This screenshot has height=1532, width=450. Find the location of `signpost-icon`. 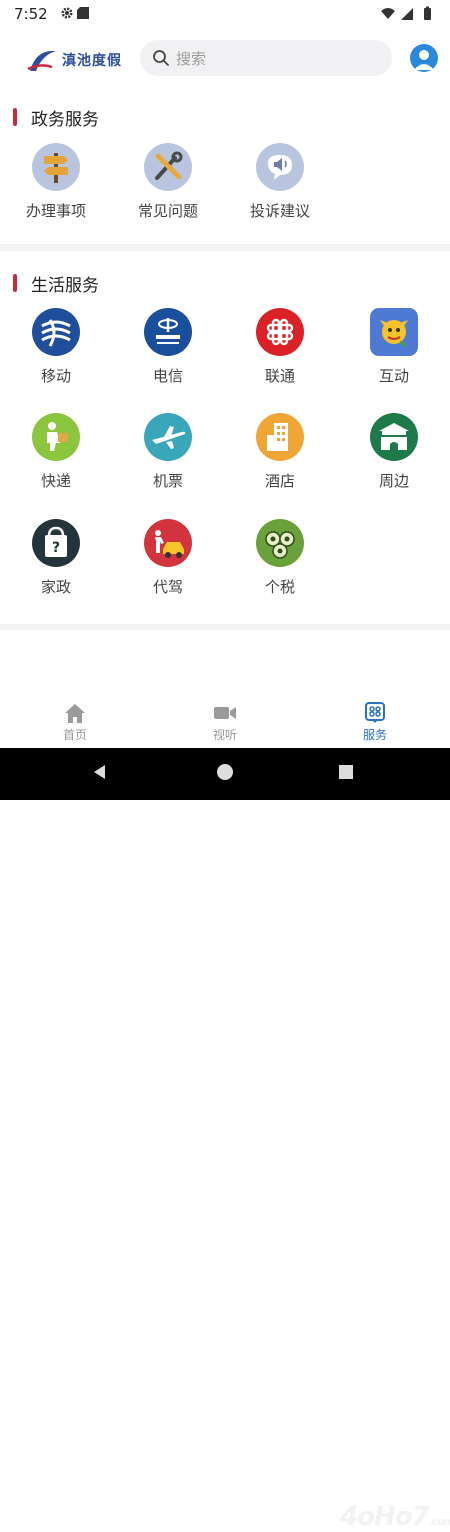

signpost-icon is located at coordinates (56, 167).